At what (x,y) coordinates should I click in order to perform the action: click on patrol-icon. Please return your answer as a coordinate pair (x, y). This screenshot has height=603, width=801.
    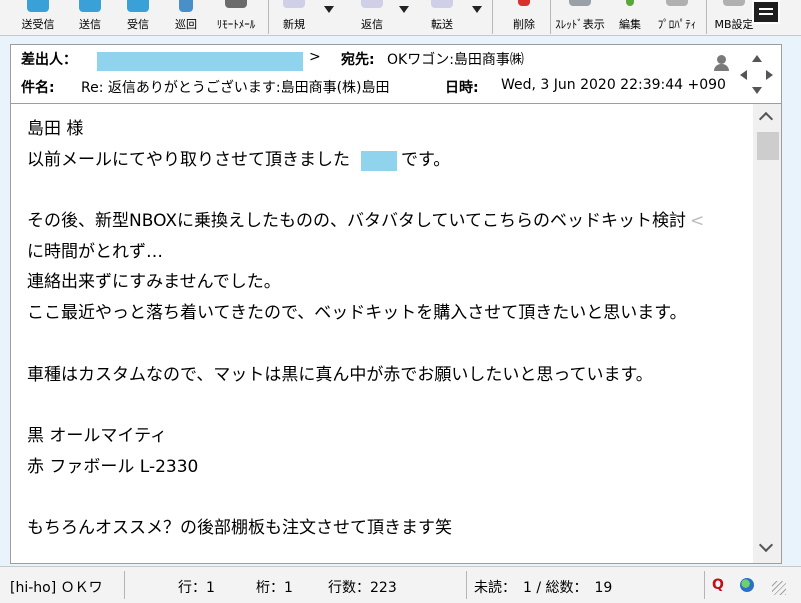
    Looking at the image, I should click on (186, 6).